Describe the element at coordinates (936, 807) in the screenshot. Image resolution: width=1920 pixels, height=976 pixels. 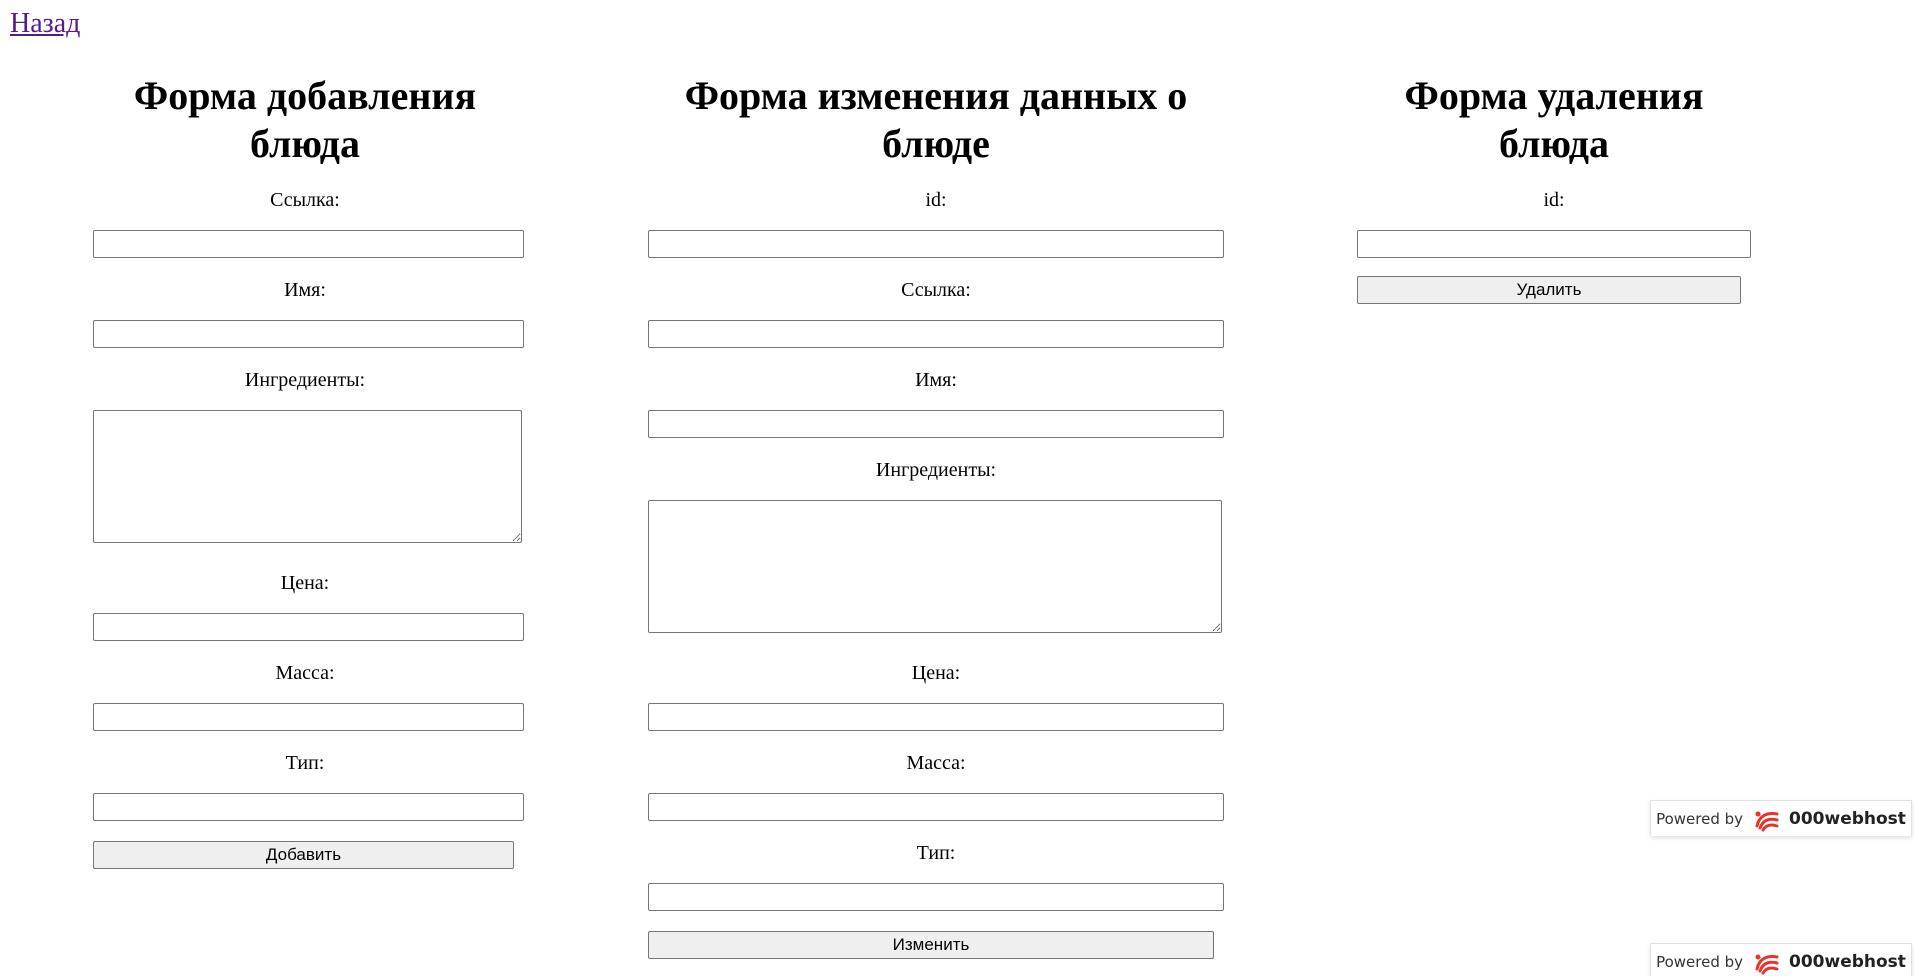
I see `edit-mass-input` at that location.